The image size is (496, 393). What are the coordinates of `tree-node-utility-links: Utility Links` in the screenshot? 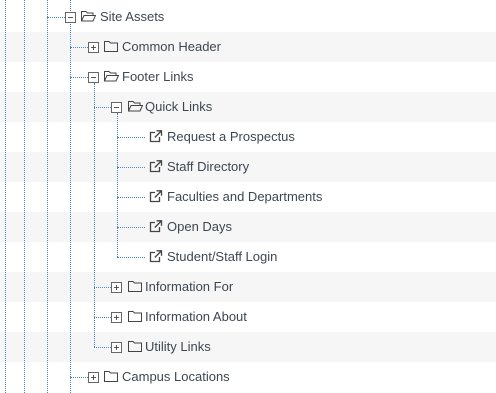 It's located at (178, 347).